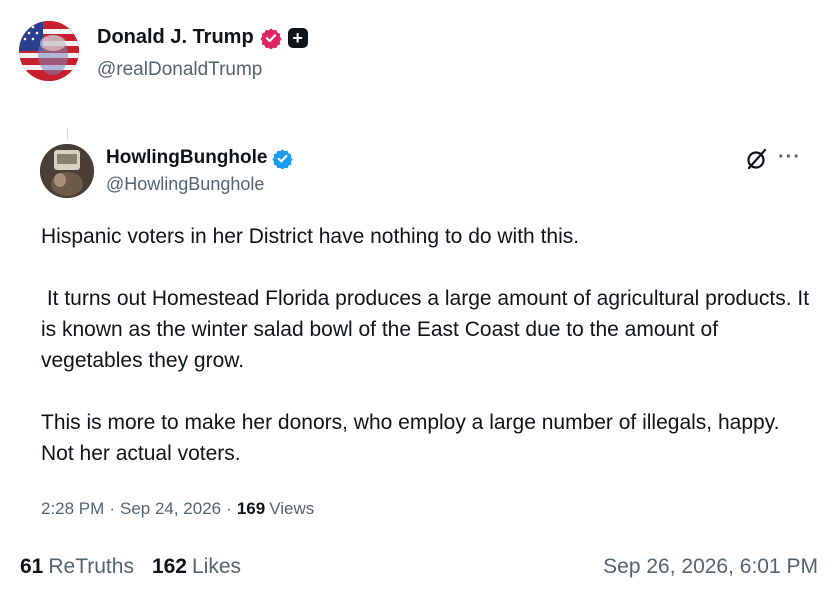  I want to click on likes-stat: 162 Likes, so click(196, 567).